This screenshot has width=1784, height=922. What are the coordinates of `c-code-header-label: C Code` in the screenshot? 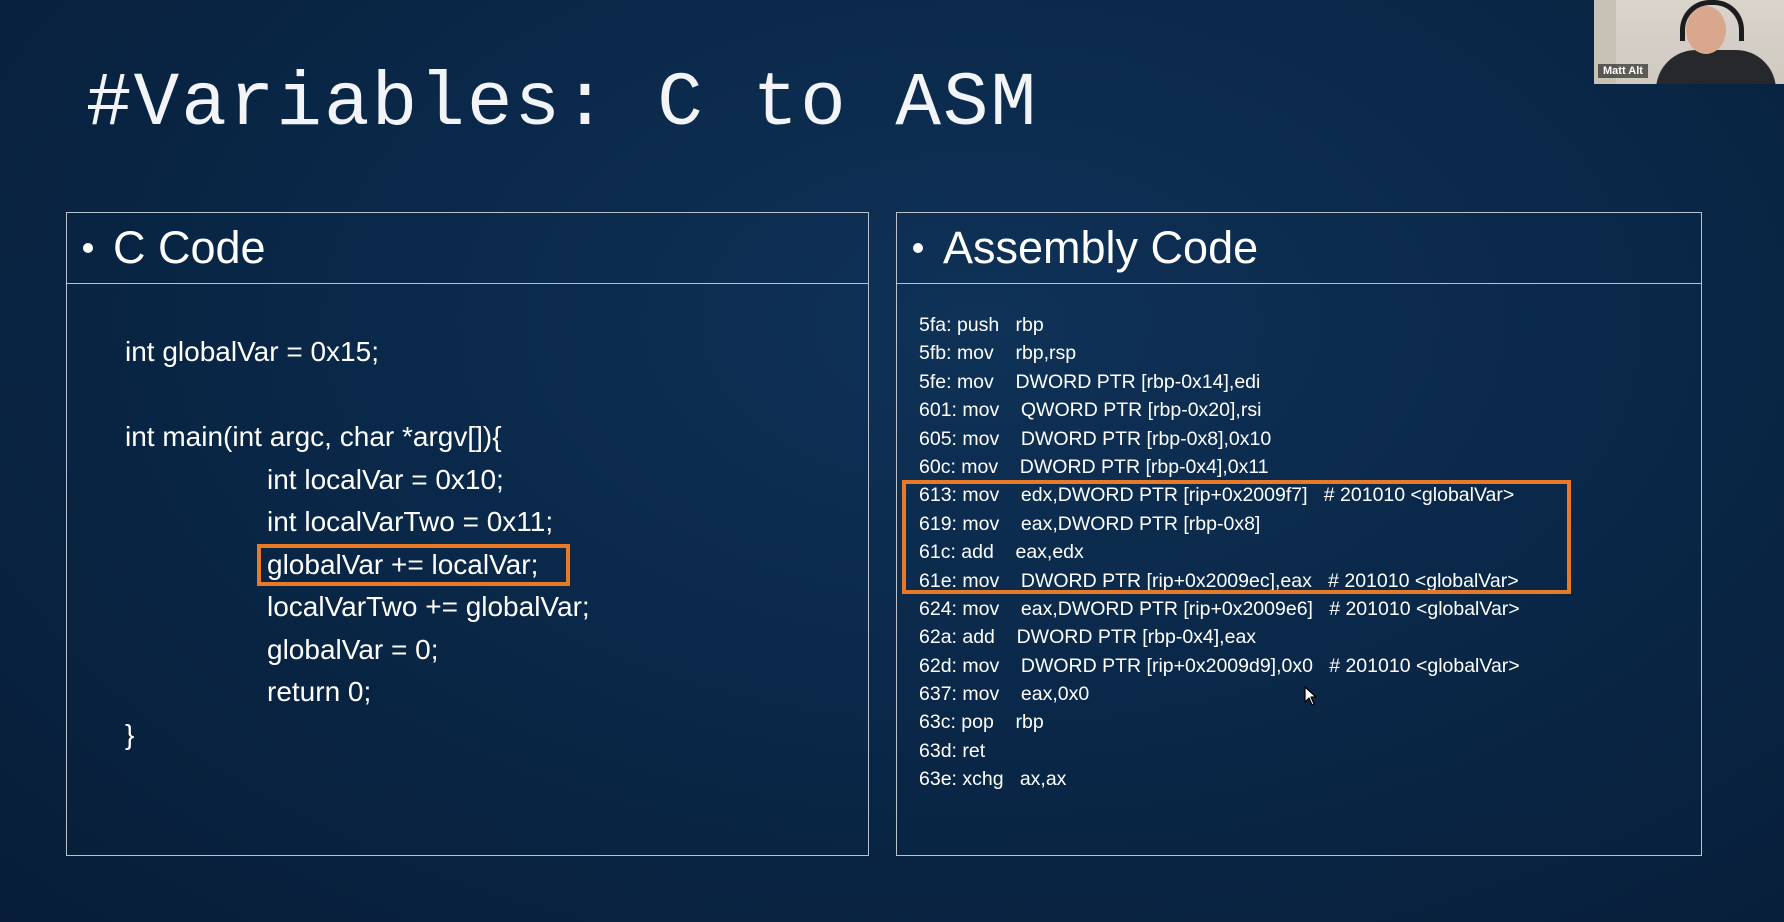 It's located at (189, 247).